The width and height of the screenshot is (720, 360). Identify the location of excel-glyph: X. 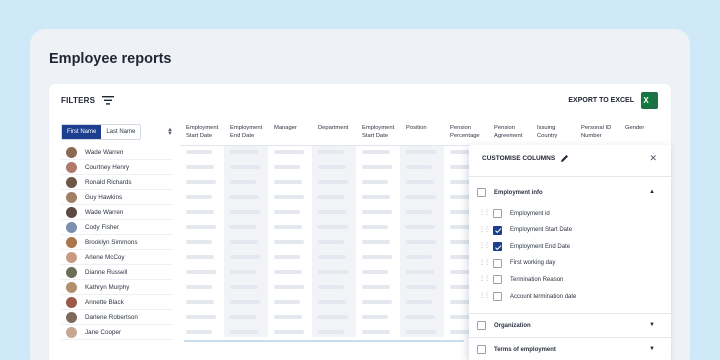
(646, 100).